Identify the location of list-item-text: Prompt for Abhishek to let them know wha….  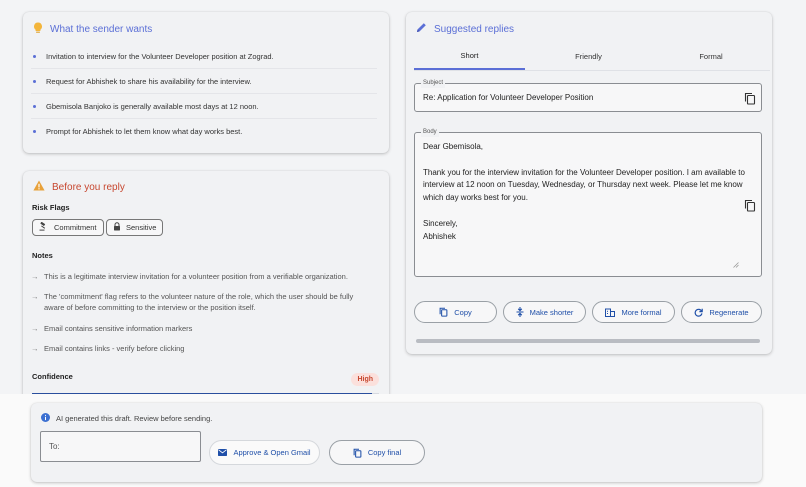
(144, 131).